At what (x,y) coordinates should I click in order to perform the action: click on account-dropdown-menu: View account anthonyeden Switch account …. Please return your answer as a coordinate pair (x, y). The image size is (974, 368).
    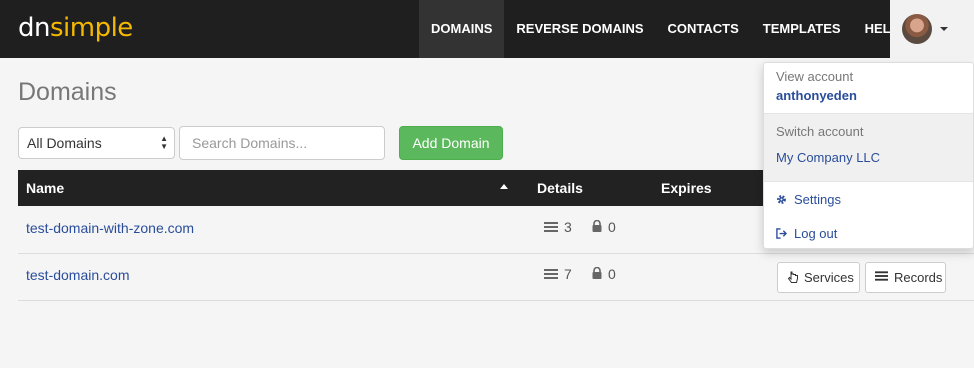
    Looking at the image, I should click on (868, 155).